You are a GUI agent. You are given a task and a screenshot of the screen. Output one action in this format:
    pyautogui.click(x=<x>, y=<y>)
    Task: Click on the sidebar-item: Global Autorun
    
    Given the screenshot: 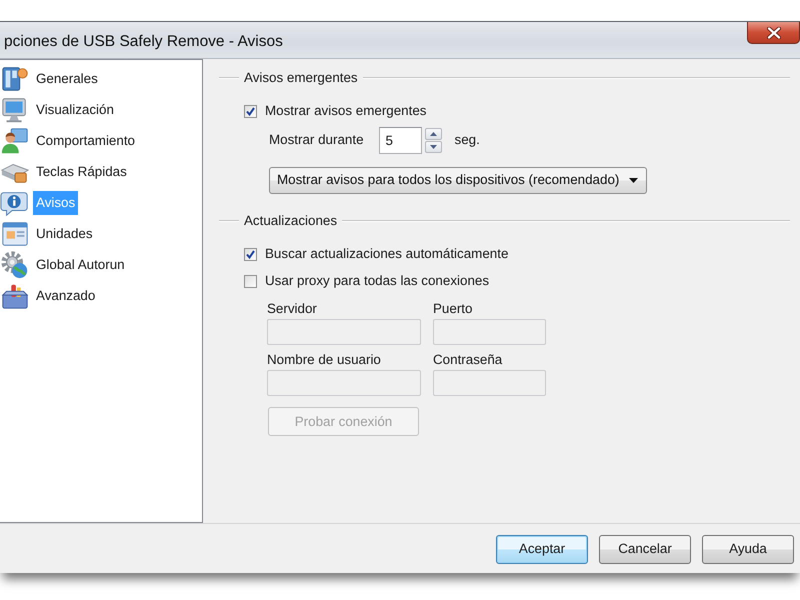 What is the action you would take?
    pyautogui.click(x=80, y=264)
    